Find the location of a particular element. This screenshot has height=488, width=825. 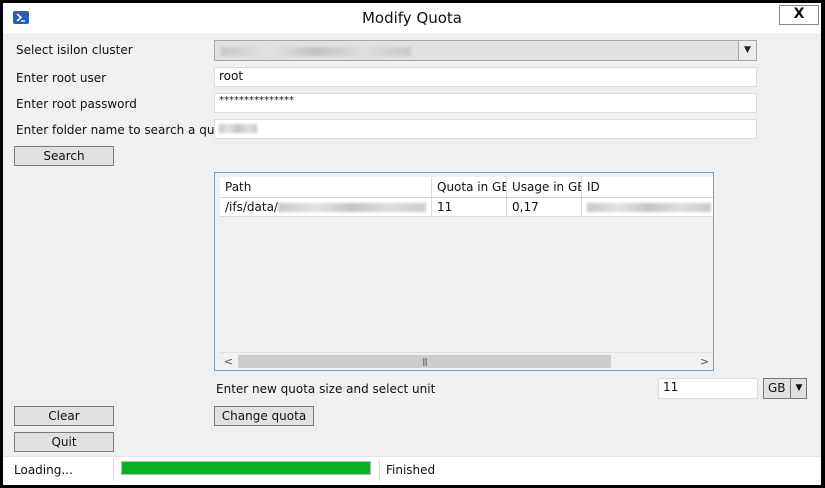

folder-label: Enter folder name to search a quota is located at coordinates (125, 130).